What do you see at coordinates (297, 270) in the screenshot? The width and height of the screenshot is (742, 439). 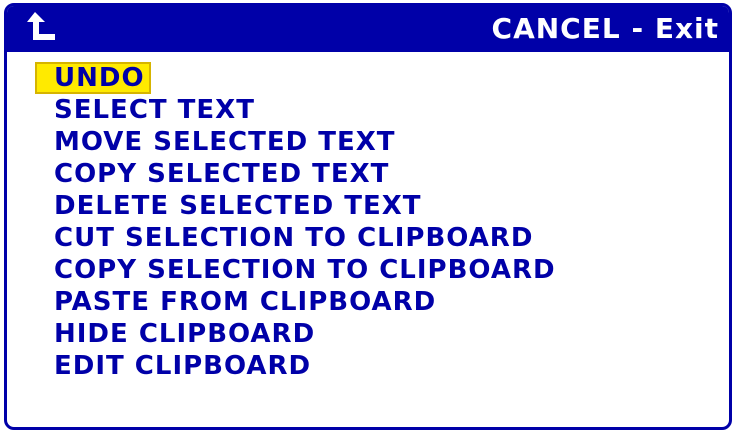 I see `menu-item-copy-selection-to-clipboard: COPY SELECTION TO CLIPBOARD` at bounding box center [297, 270].